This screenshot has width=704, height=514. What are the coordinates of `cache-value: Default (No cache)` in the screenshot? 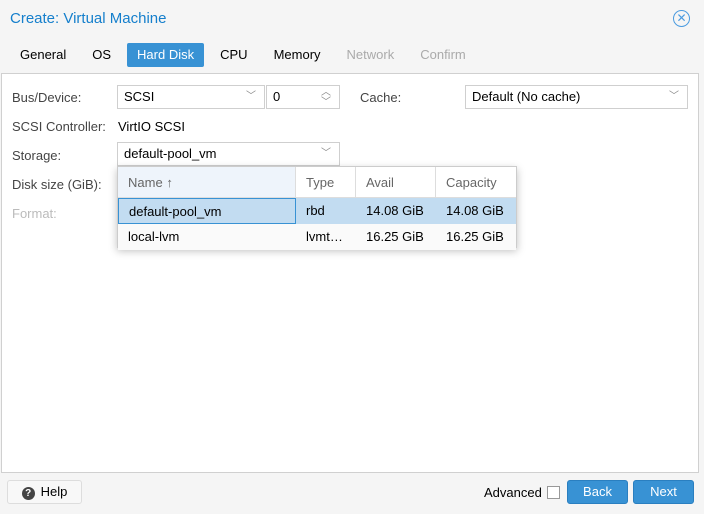 It's located at (526, 96).